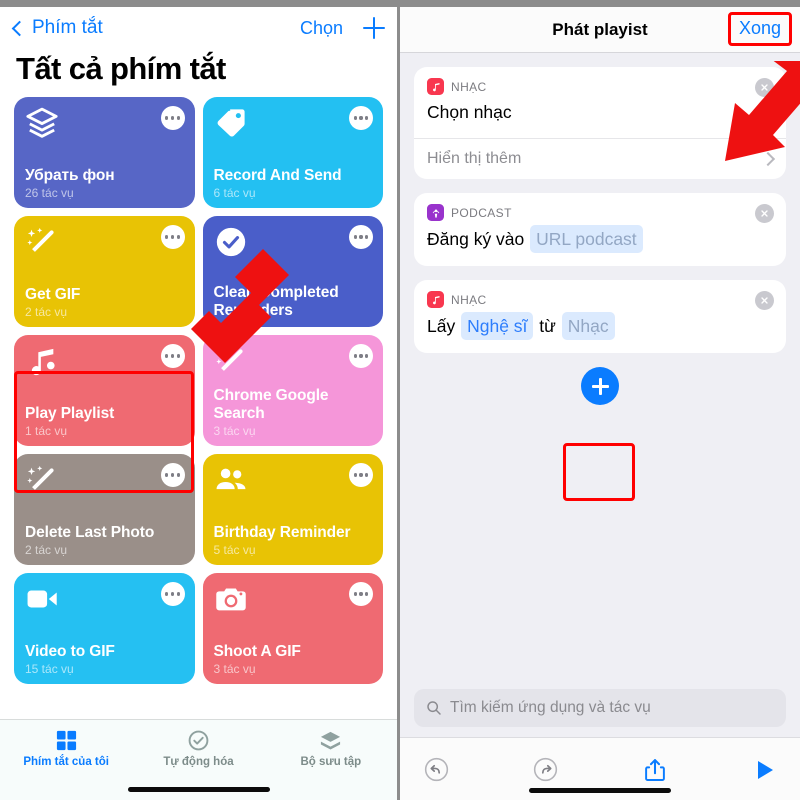 The image size is (800, 800). I want to click on clock-check-icon, so click(198, 740).